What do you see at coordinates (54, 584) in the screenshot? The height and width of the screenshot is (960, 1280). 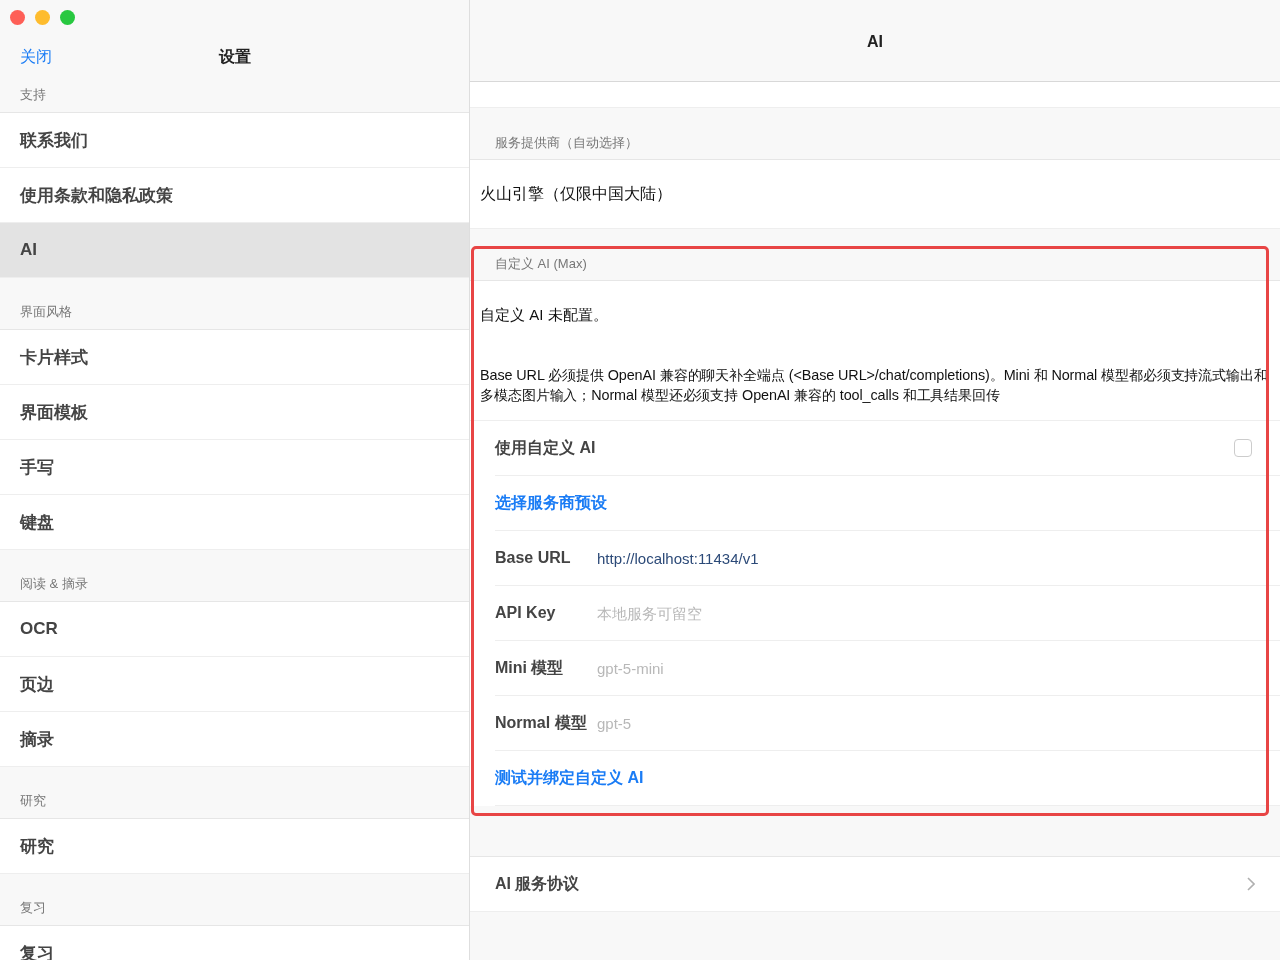 I see `section-header: 阅读 & 摘录` at bounding box center [54, 584].